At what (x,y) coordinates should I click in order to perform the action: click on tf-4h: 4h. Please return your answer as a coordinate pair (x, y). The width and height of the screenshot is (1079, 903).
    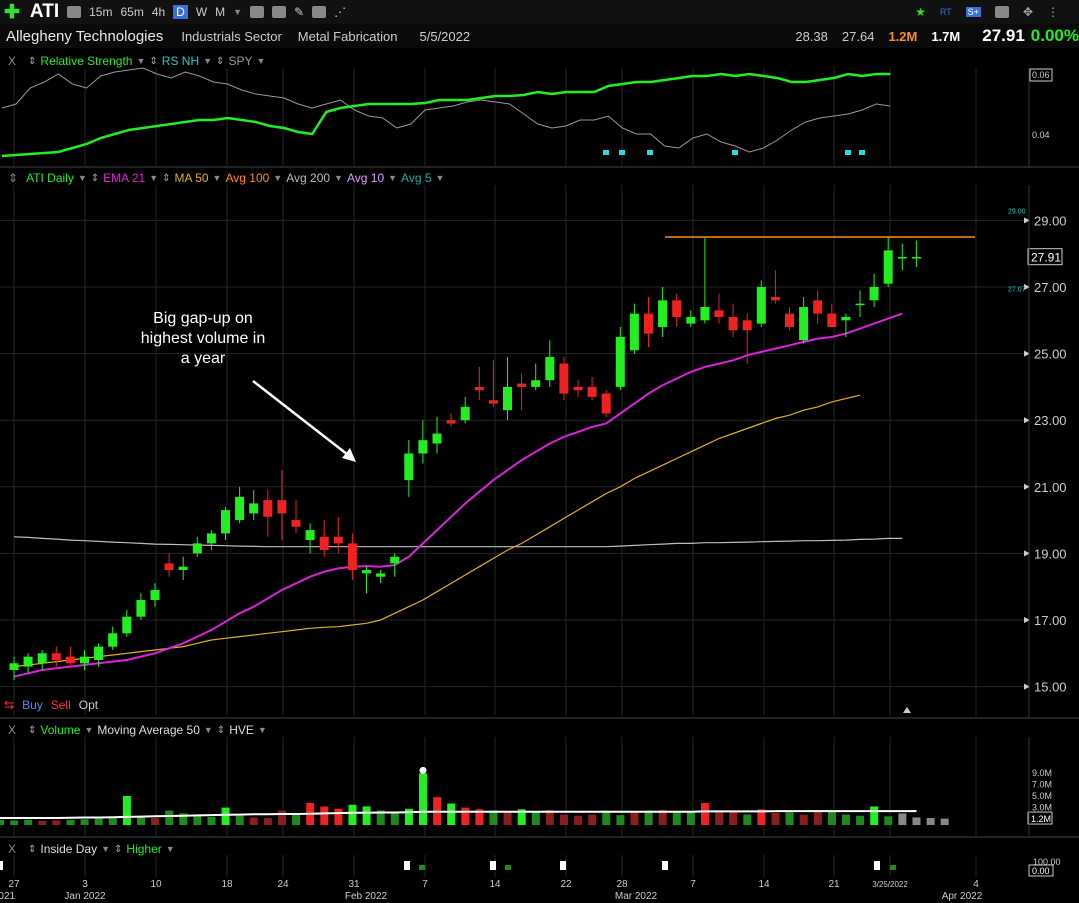
    Looking at the image, I should click on (158, 12).